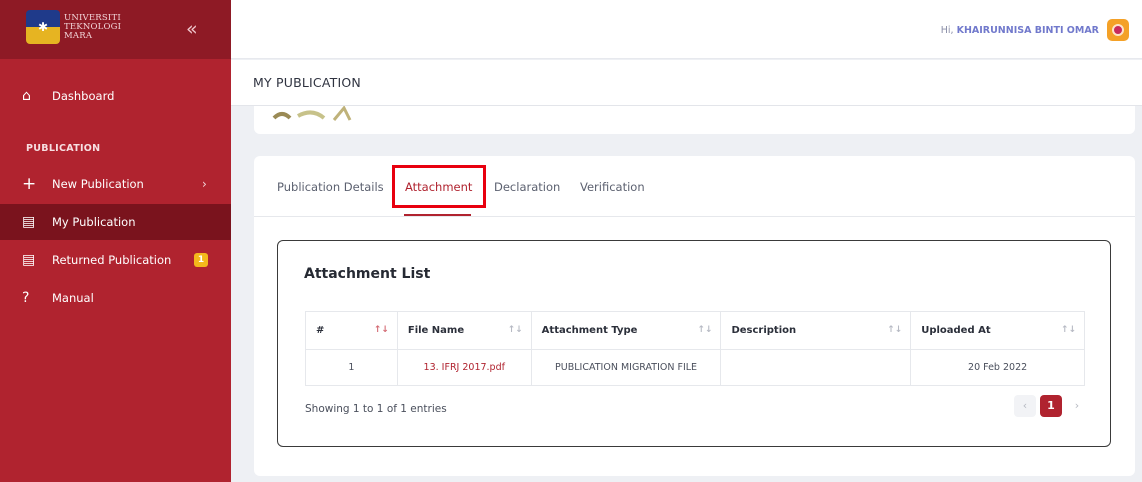 This screenshot has width=1142, height=482. Describe the element at coordinates (26, 96) in the screenshot. I see `home-icon: ⌂` at that location.